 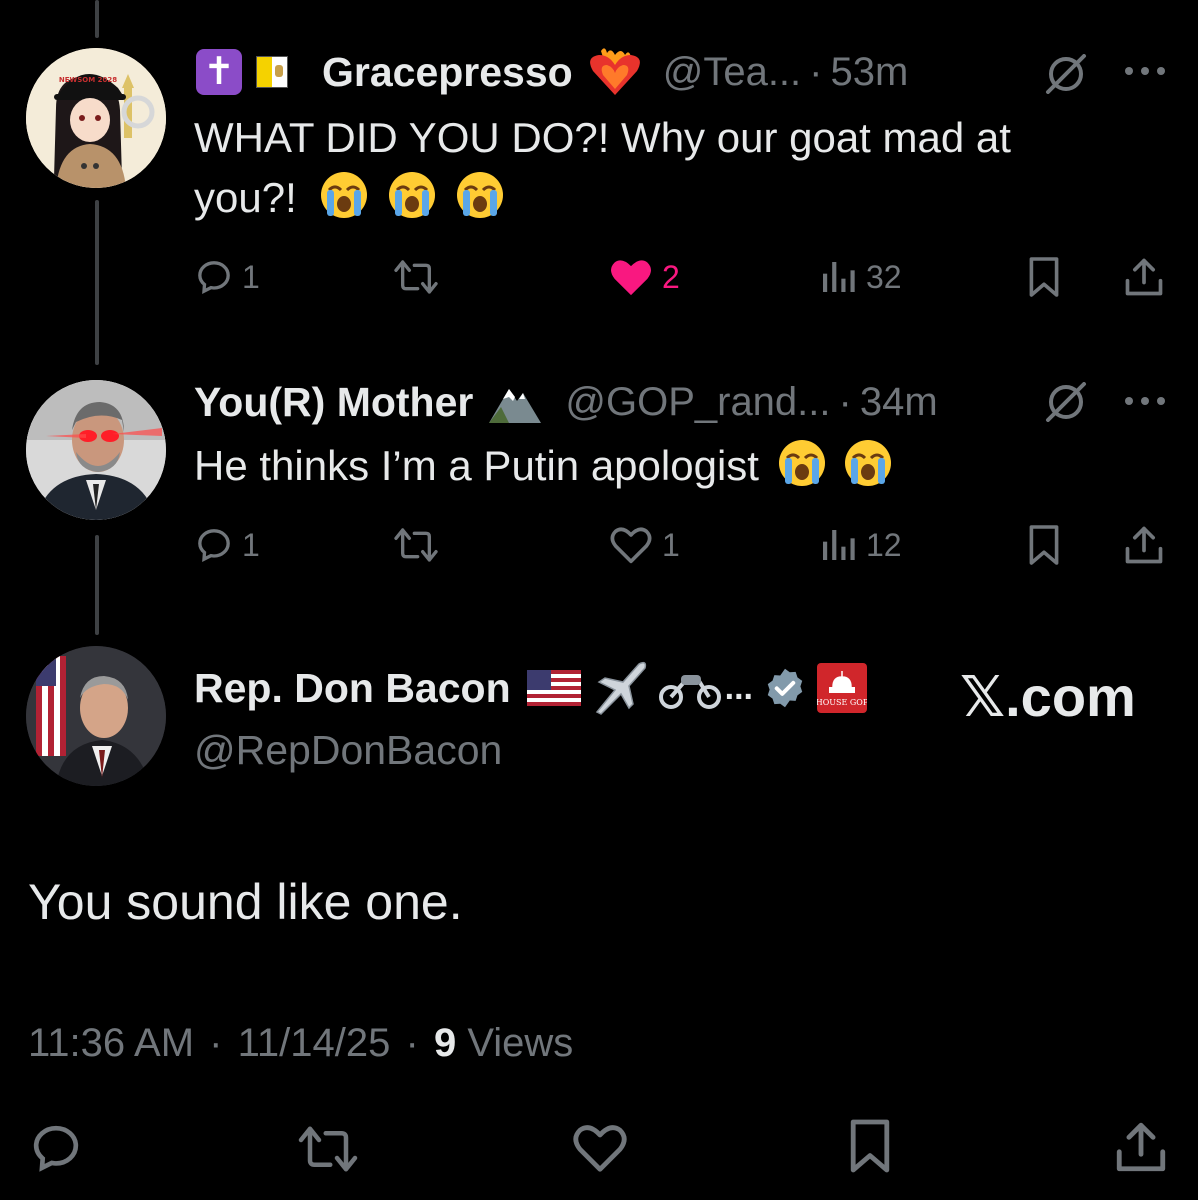 What do you see at coordinates (245, 902) in the screenshot?
I see `main-tweet-text: You sound like one.` at bounding box center [245, 902].